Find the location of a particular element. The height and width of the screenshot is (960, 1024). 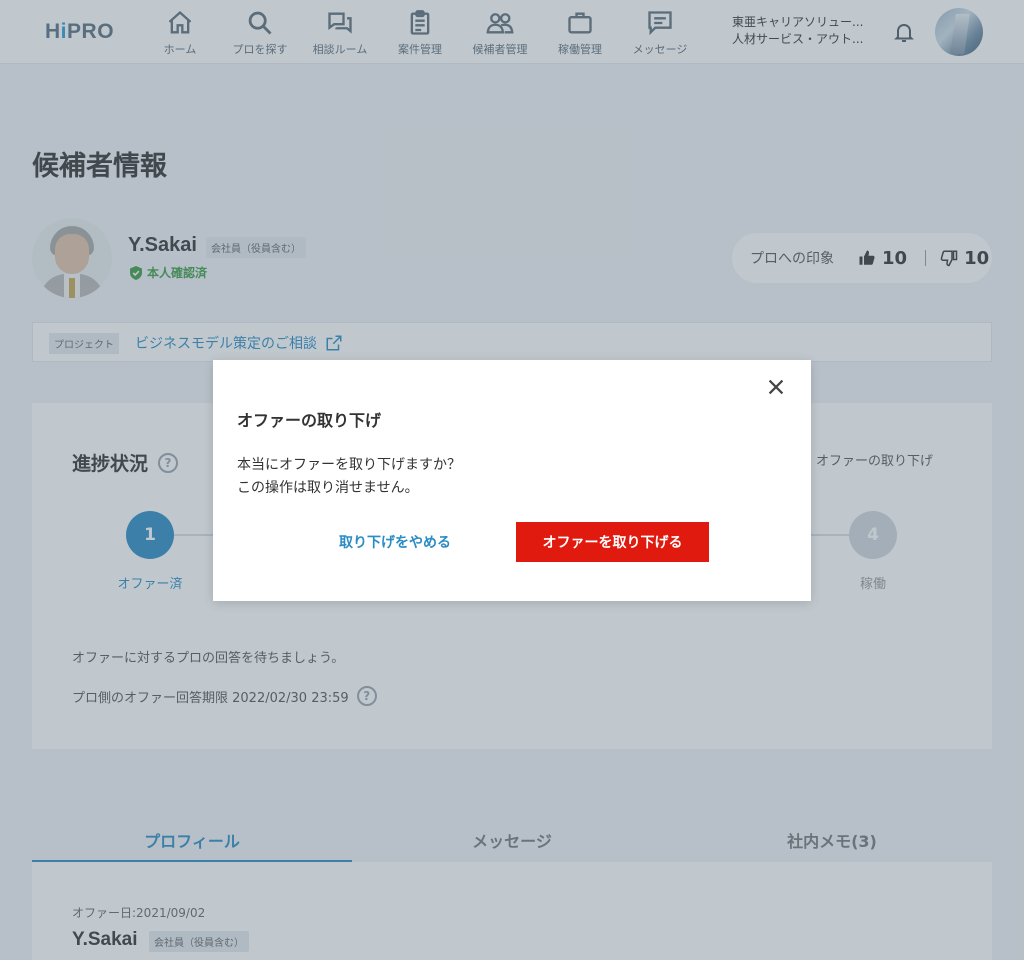

dialog-message-line2: この操作は取り消せません。 is located at coordinates (328, 488).